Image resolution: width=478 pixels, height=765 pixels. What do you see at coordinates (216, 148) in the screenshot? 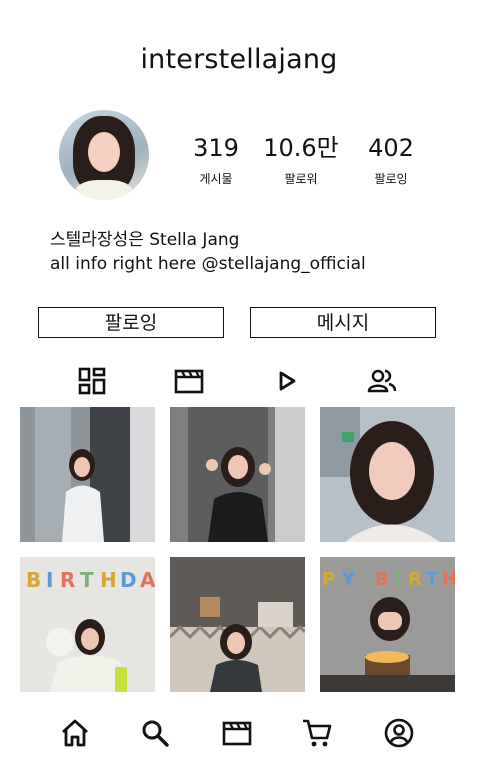
I see `stat-posts-count: 319` at bounding box center [216, 148].